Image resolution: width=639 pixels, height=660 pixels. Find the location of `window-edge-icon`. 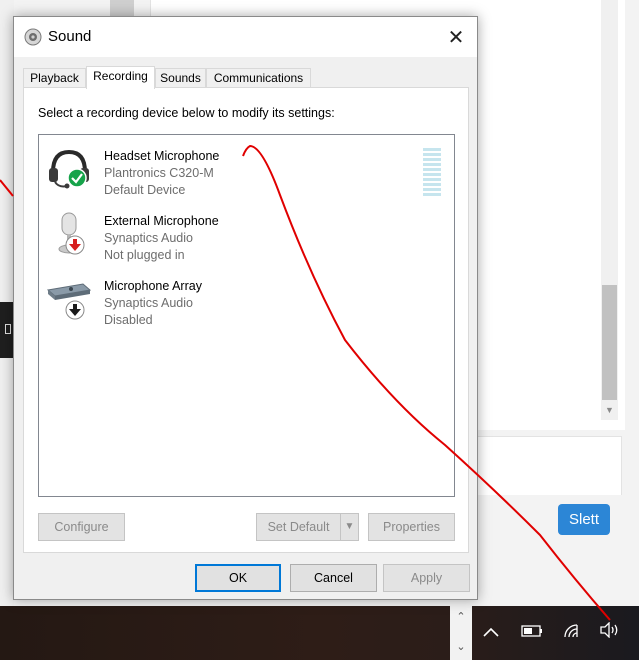

window-edge-icon is located at coordinates (8, 329).